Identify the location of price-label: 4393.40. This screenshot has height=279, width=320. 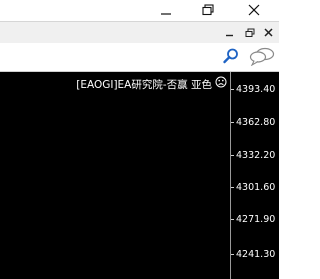
(256, 89).